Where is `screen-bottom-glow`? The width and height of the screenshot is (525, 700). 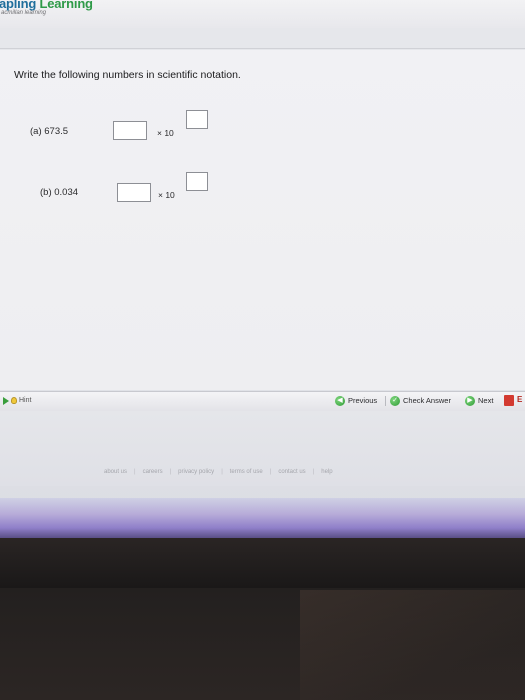
screen-bottom-glow is located at coordinates (262, 518).